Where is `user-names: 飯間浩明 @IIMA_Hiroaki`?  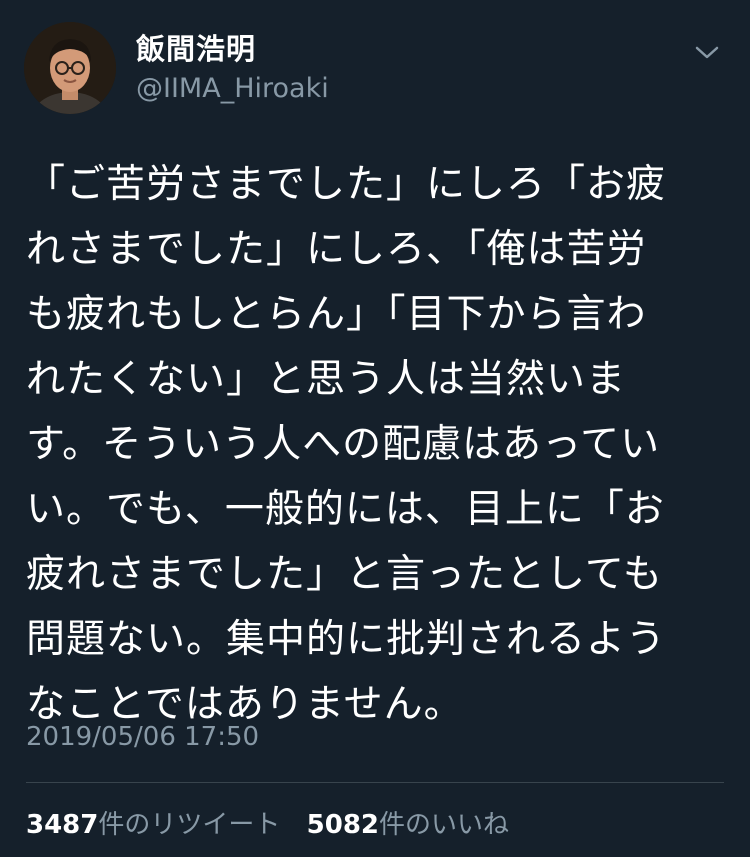
user-names: 飯間浩明 @IIMA_Hiroaki is located at coordinates (232, 69).